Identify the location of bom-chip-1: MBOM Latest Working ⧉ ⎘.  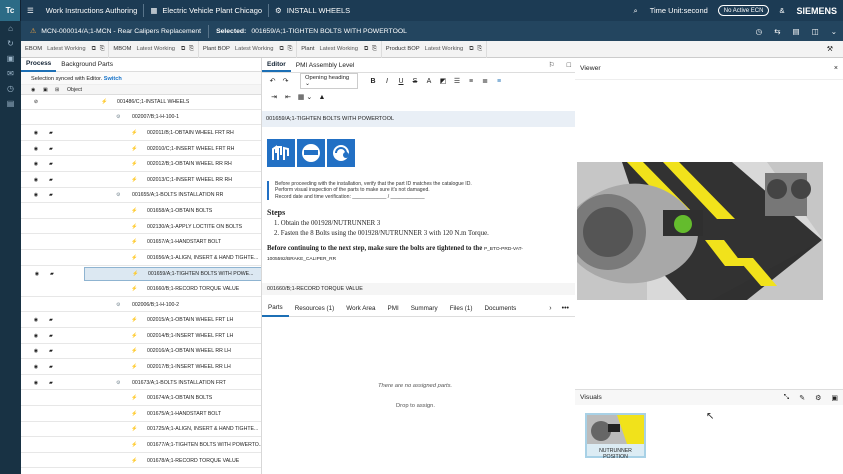
(154, 49).